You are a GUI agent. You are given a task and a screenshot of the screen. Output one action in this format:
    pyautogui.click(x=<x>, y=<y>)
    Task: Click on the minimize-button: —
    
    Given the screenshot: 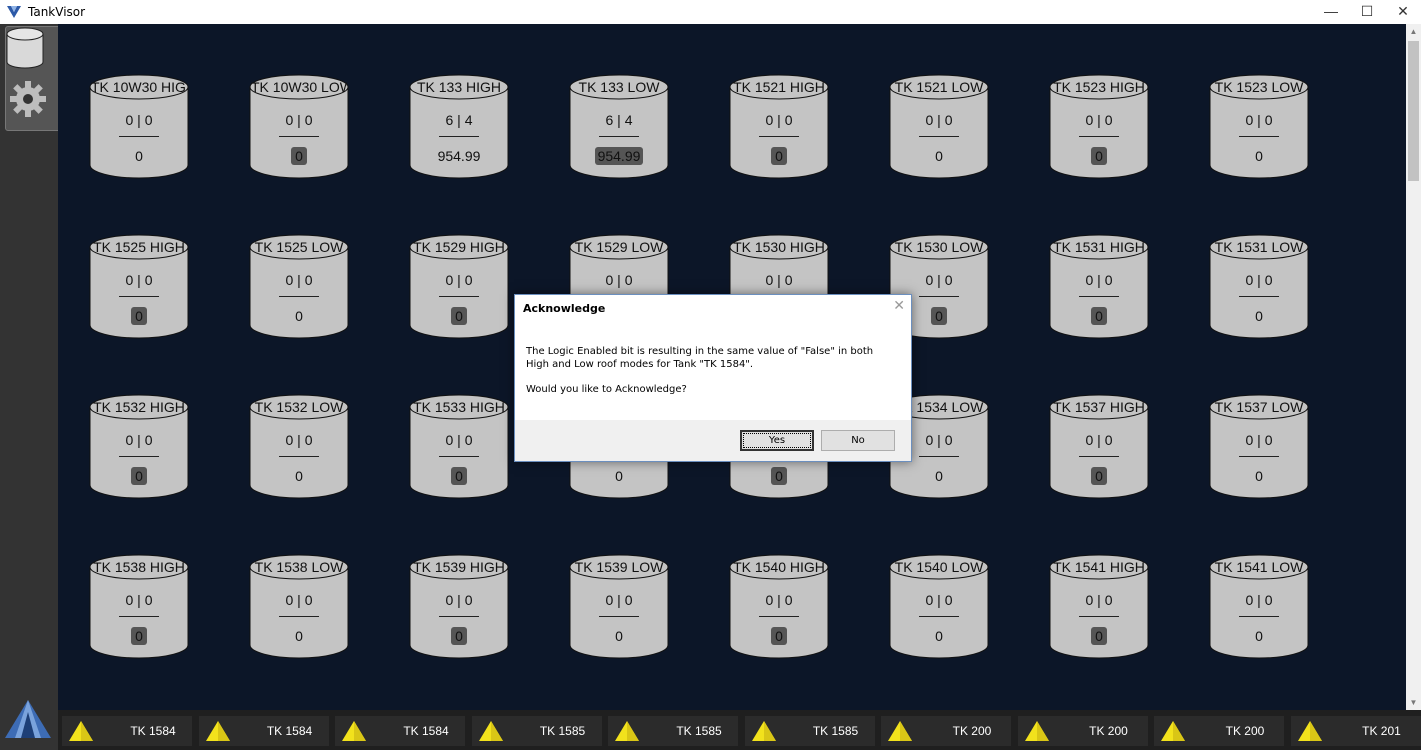 What is the action you would take?
    pyautogui.click(x=1331, y=11)
    